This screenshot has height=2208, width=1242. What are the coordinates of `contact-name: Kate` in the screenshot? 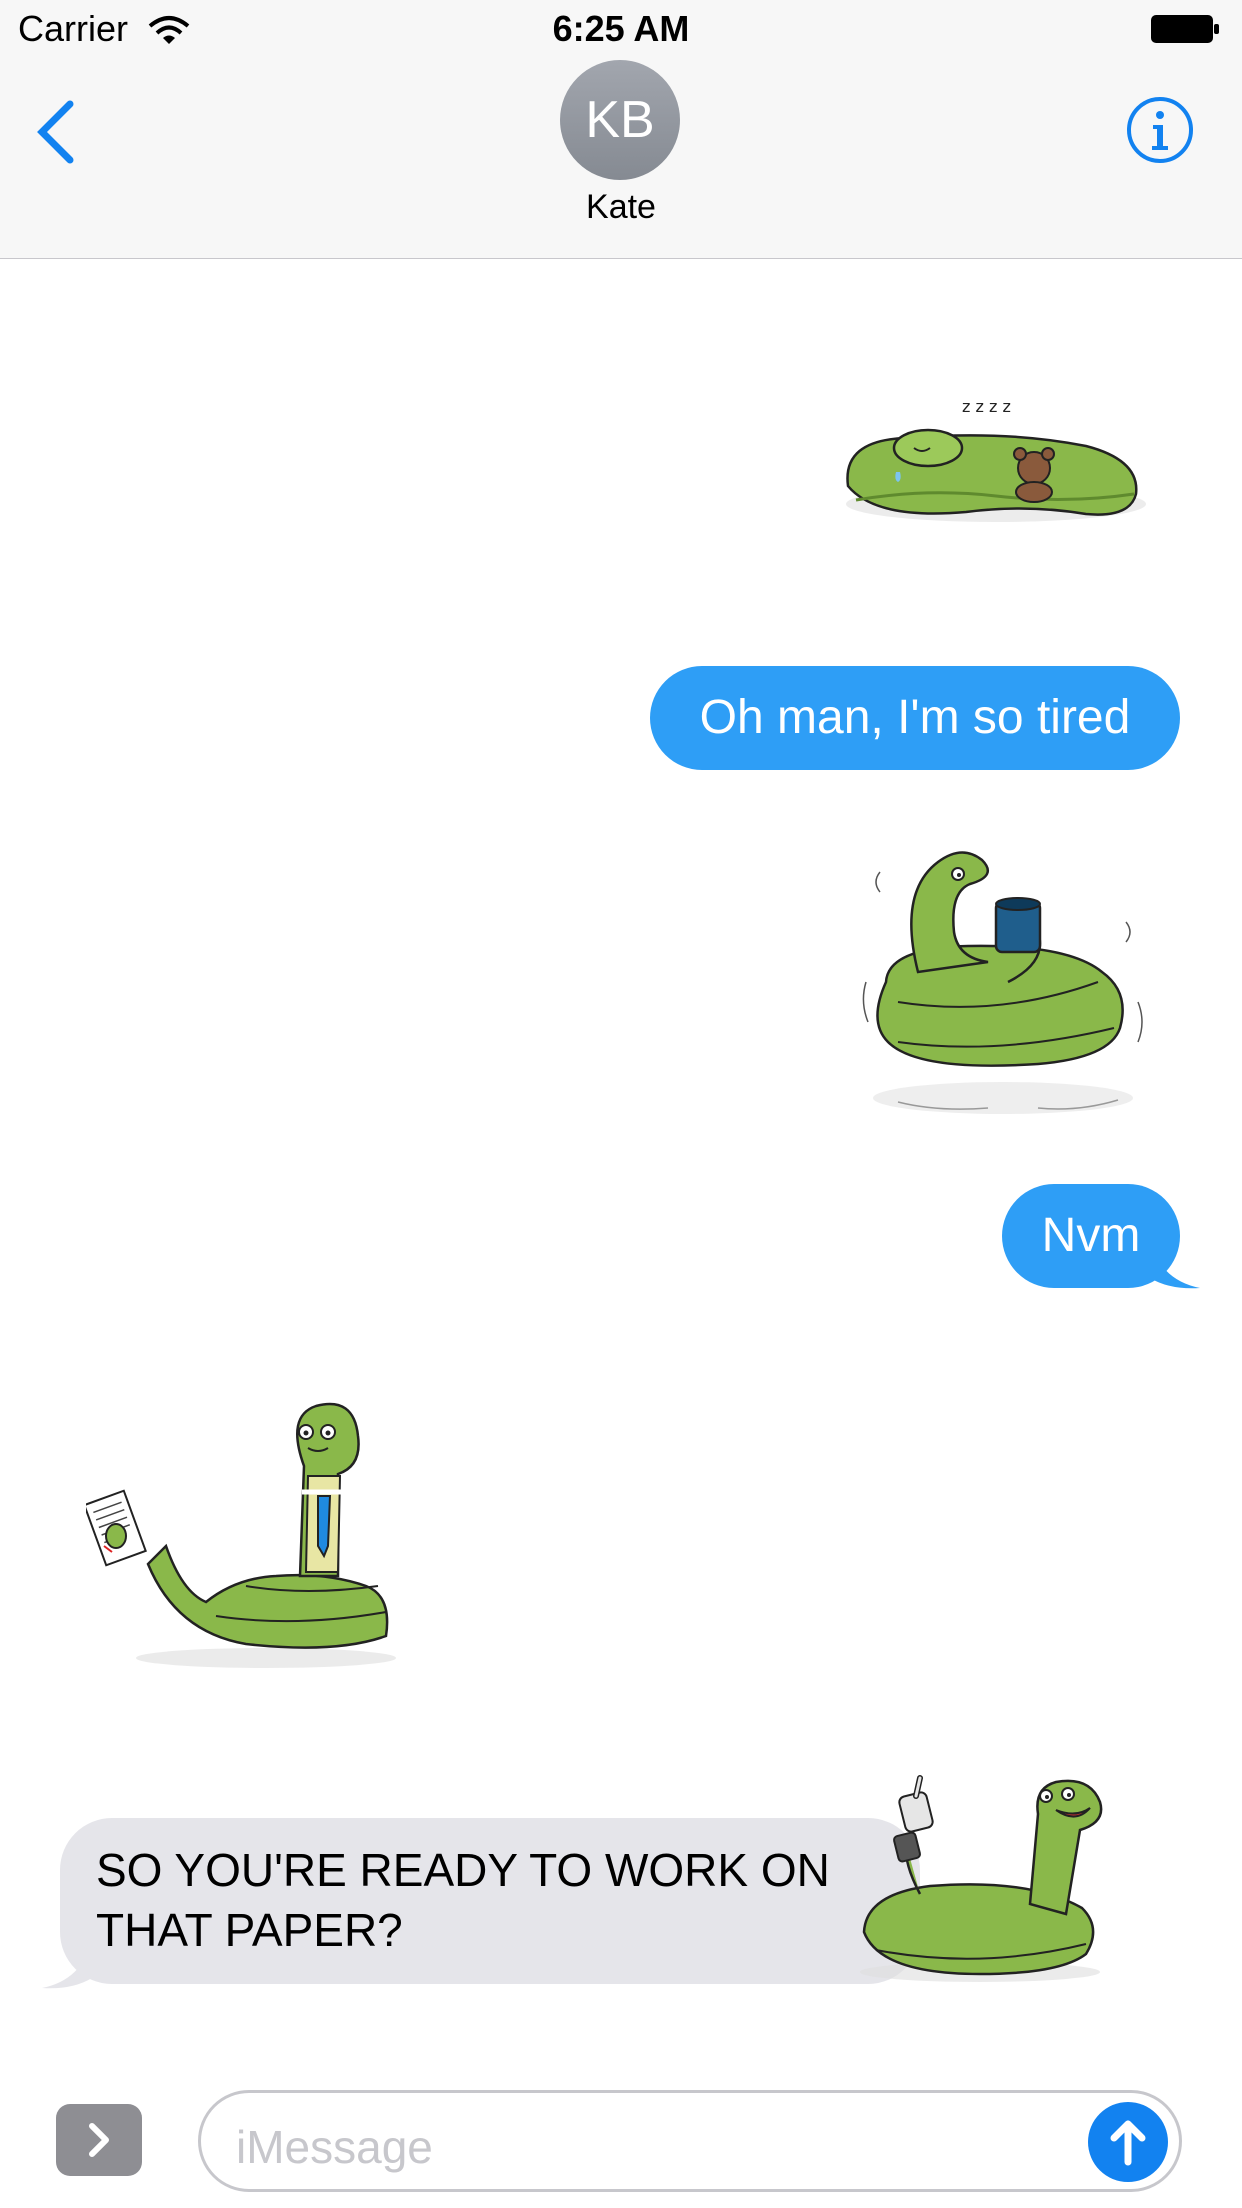 It's located at (621, 207).